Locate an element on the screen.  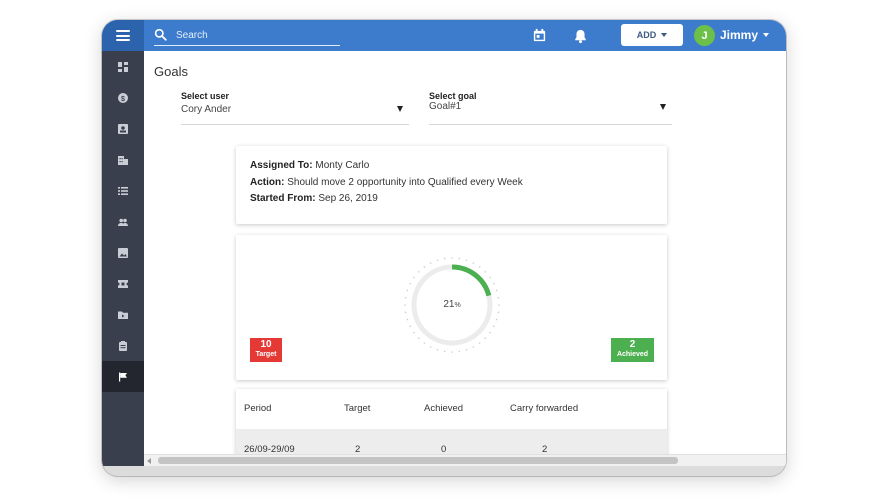
building-icon is located at coordinates (123, 160).